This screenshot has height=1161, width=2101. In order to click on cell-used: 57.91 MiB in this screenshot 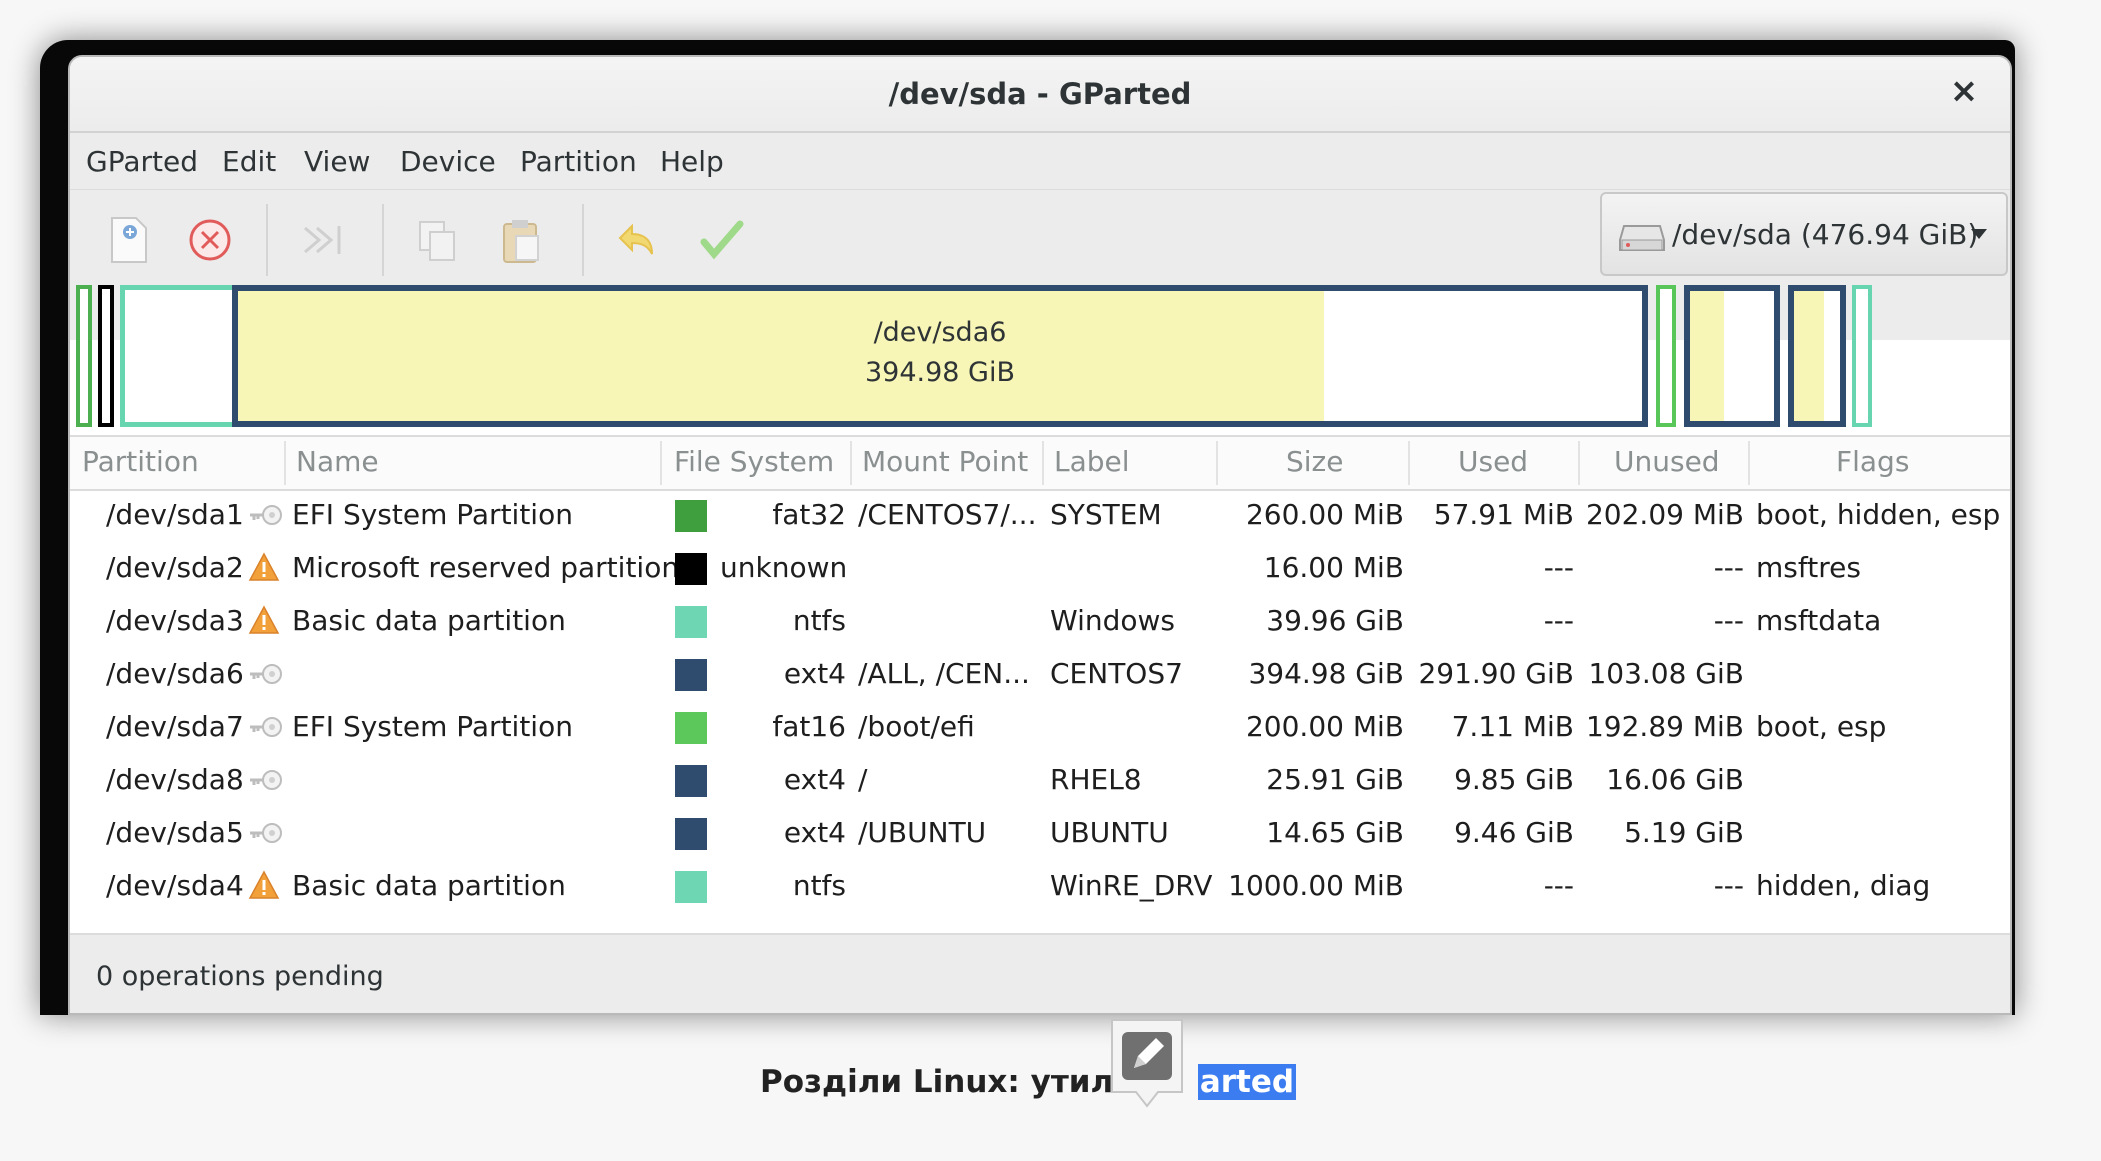, I will do `click(1503, 514)`.